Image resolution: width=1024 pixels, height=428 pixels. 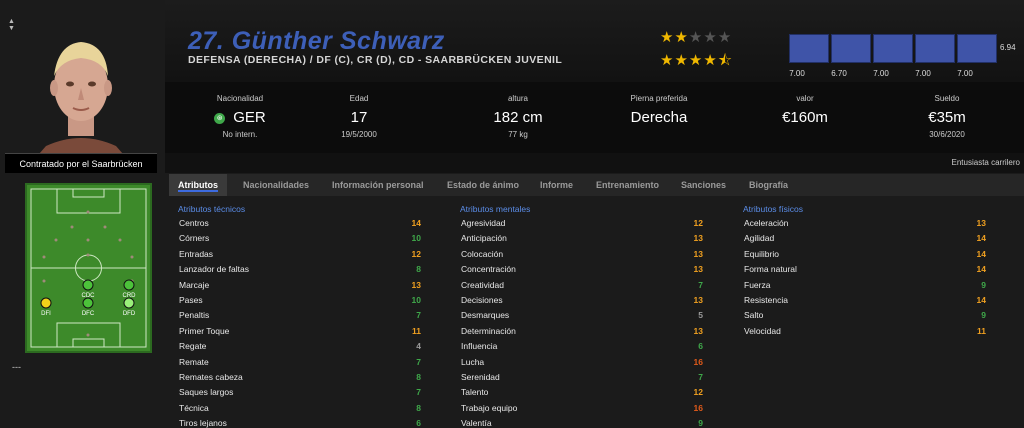 I want to click on tab-sanciones: Sanciones, so click(x=703, y=185).